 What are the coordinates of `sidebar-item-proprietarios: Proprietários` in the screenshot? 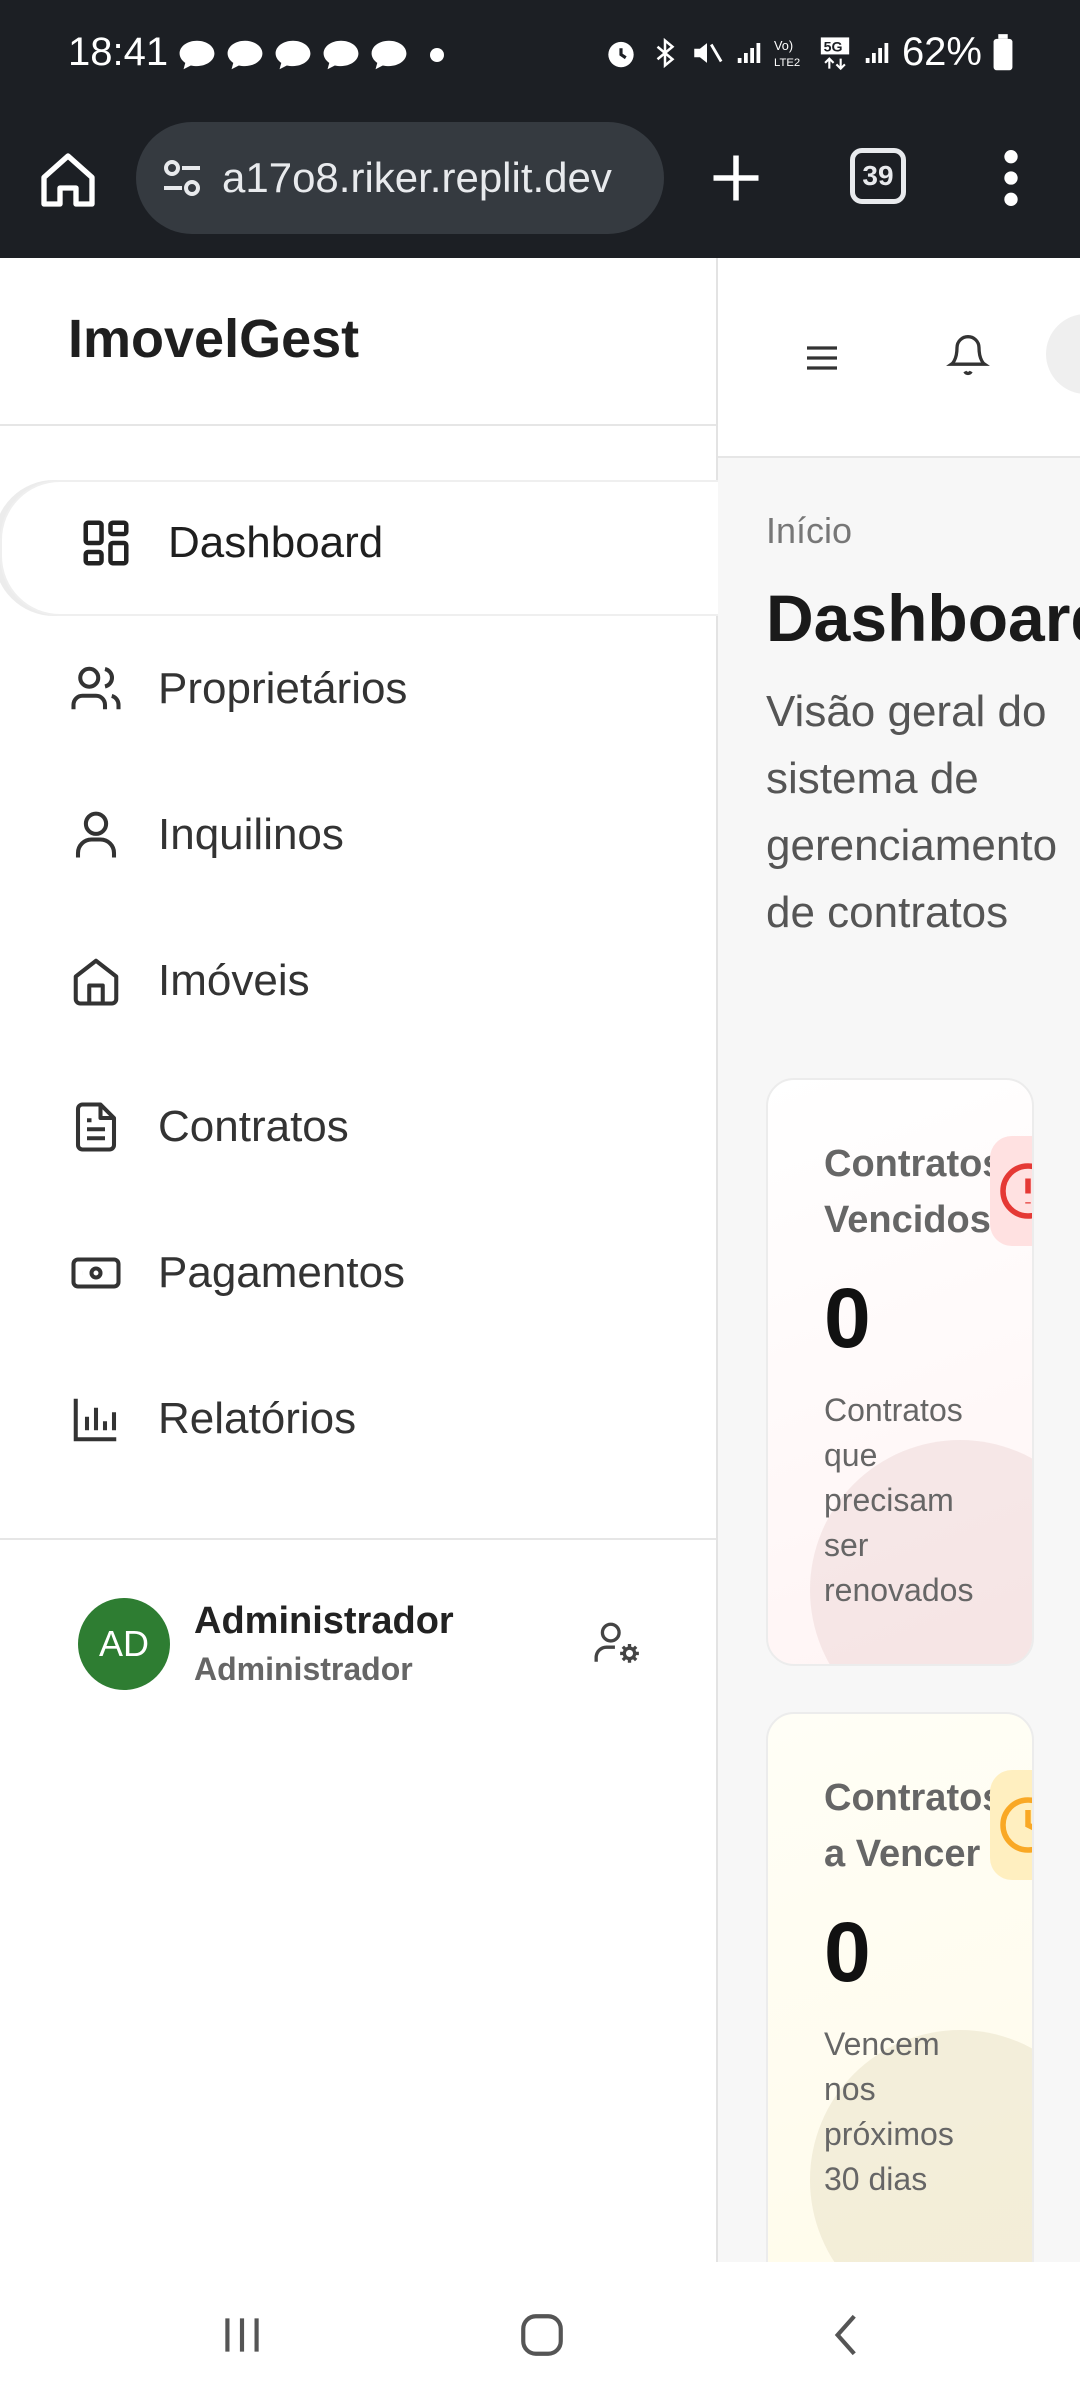 It's located at (358, 689).